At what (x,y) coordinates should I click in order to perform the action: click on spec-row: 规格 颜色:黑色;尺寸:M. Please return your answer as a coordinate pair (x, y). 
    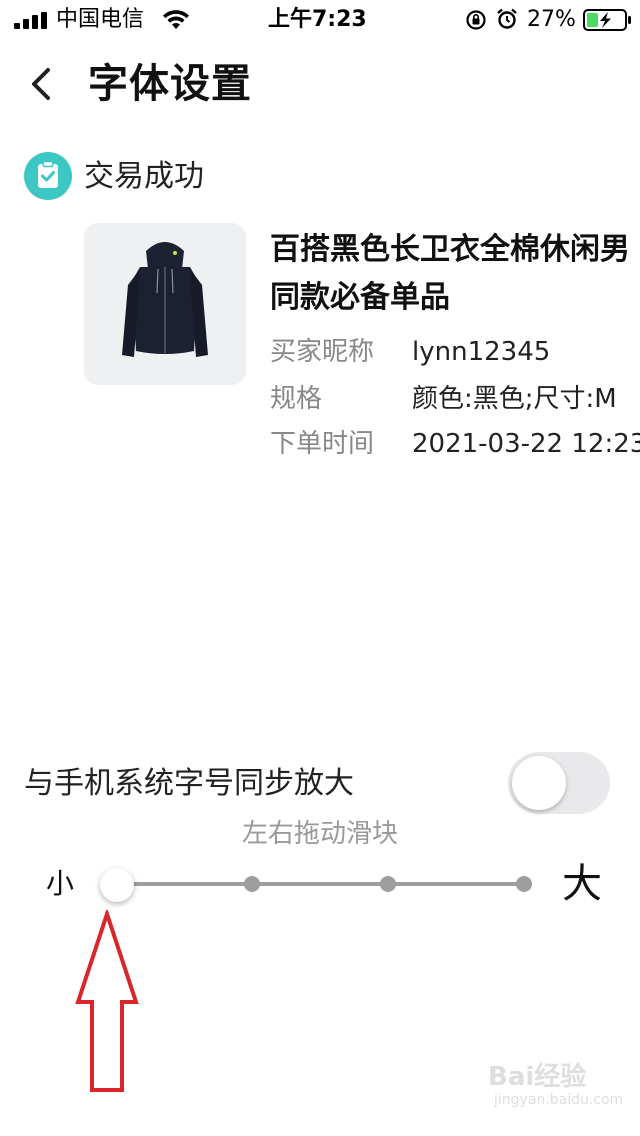
    Looking at the image, I should click on (455, 399).